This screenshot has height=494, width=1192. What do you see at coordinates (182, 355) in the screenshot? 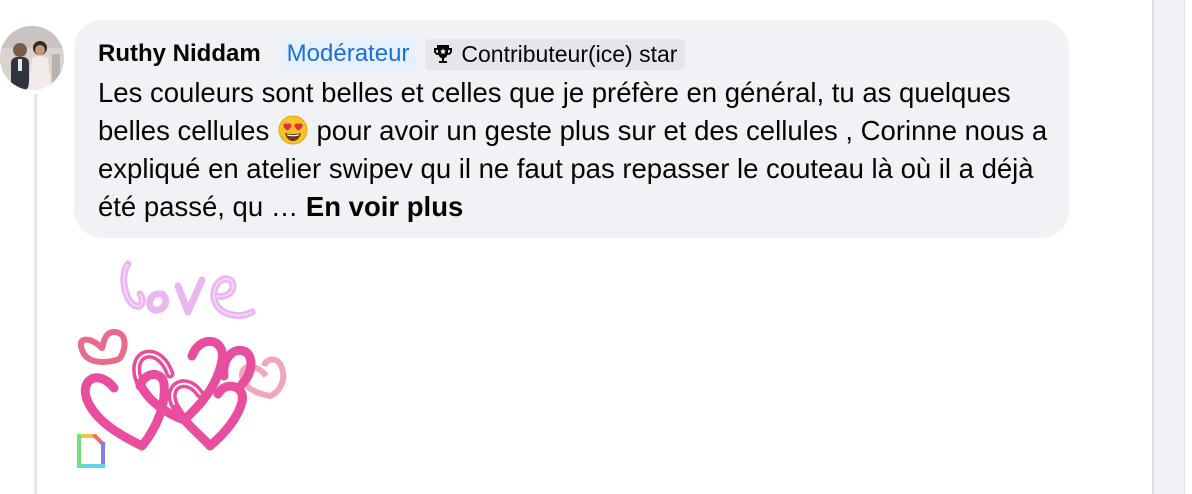
I see `sticker-image` at bounding box center [182, 355].